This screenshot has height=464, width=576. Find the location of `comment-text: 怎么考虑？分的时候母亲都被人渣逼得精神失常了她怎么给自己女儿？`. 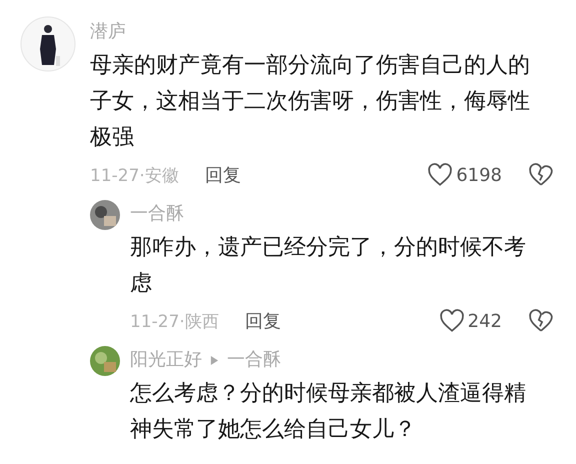

comment-text: 怎么考虑？分的时候母亲都被人渣逼得精神失常了她怎么给自己女儿？ is located at coordinates (328, 412).